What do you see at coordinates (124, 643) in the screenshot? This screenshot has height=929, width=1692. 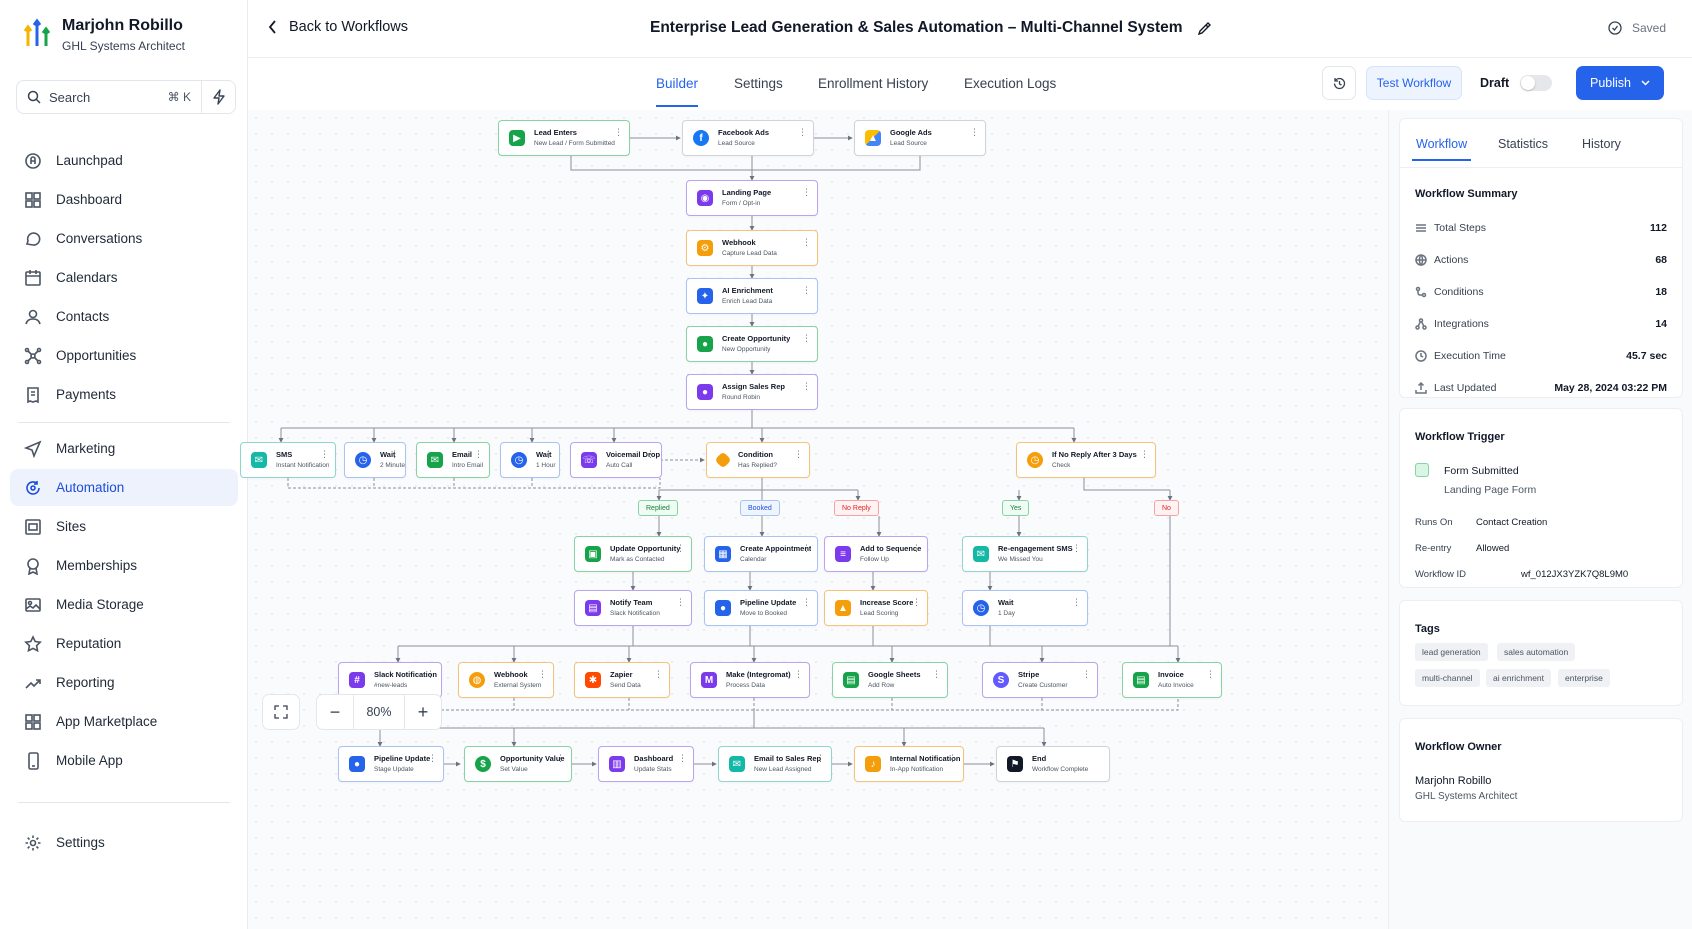 I see `sidebar-item-reputation: Reputation` at bounding box center [124, 643].